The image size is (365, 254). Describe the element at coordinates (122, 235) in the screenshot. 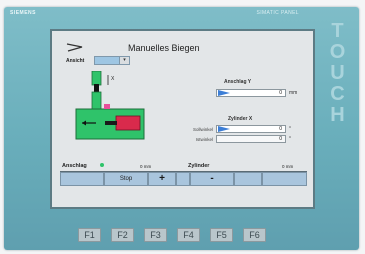

I see `f2-key: F2` at that location.